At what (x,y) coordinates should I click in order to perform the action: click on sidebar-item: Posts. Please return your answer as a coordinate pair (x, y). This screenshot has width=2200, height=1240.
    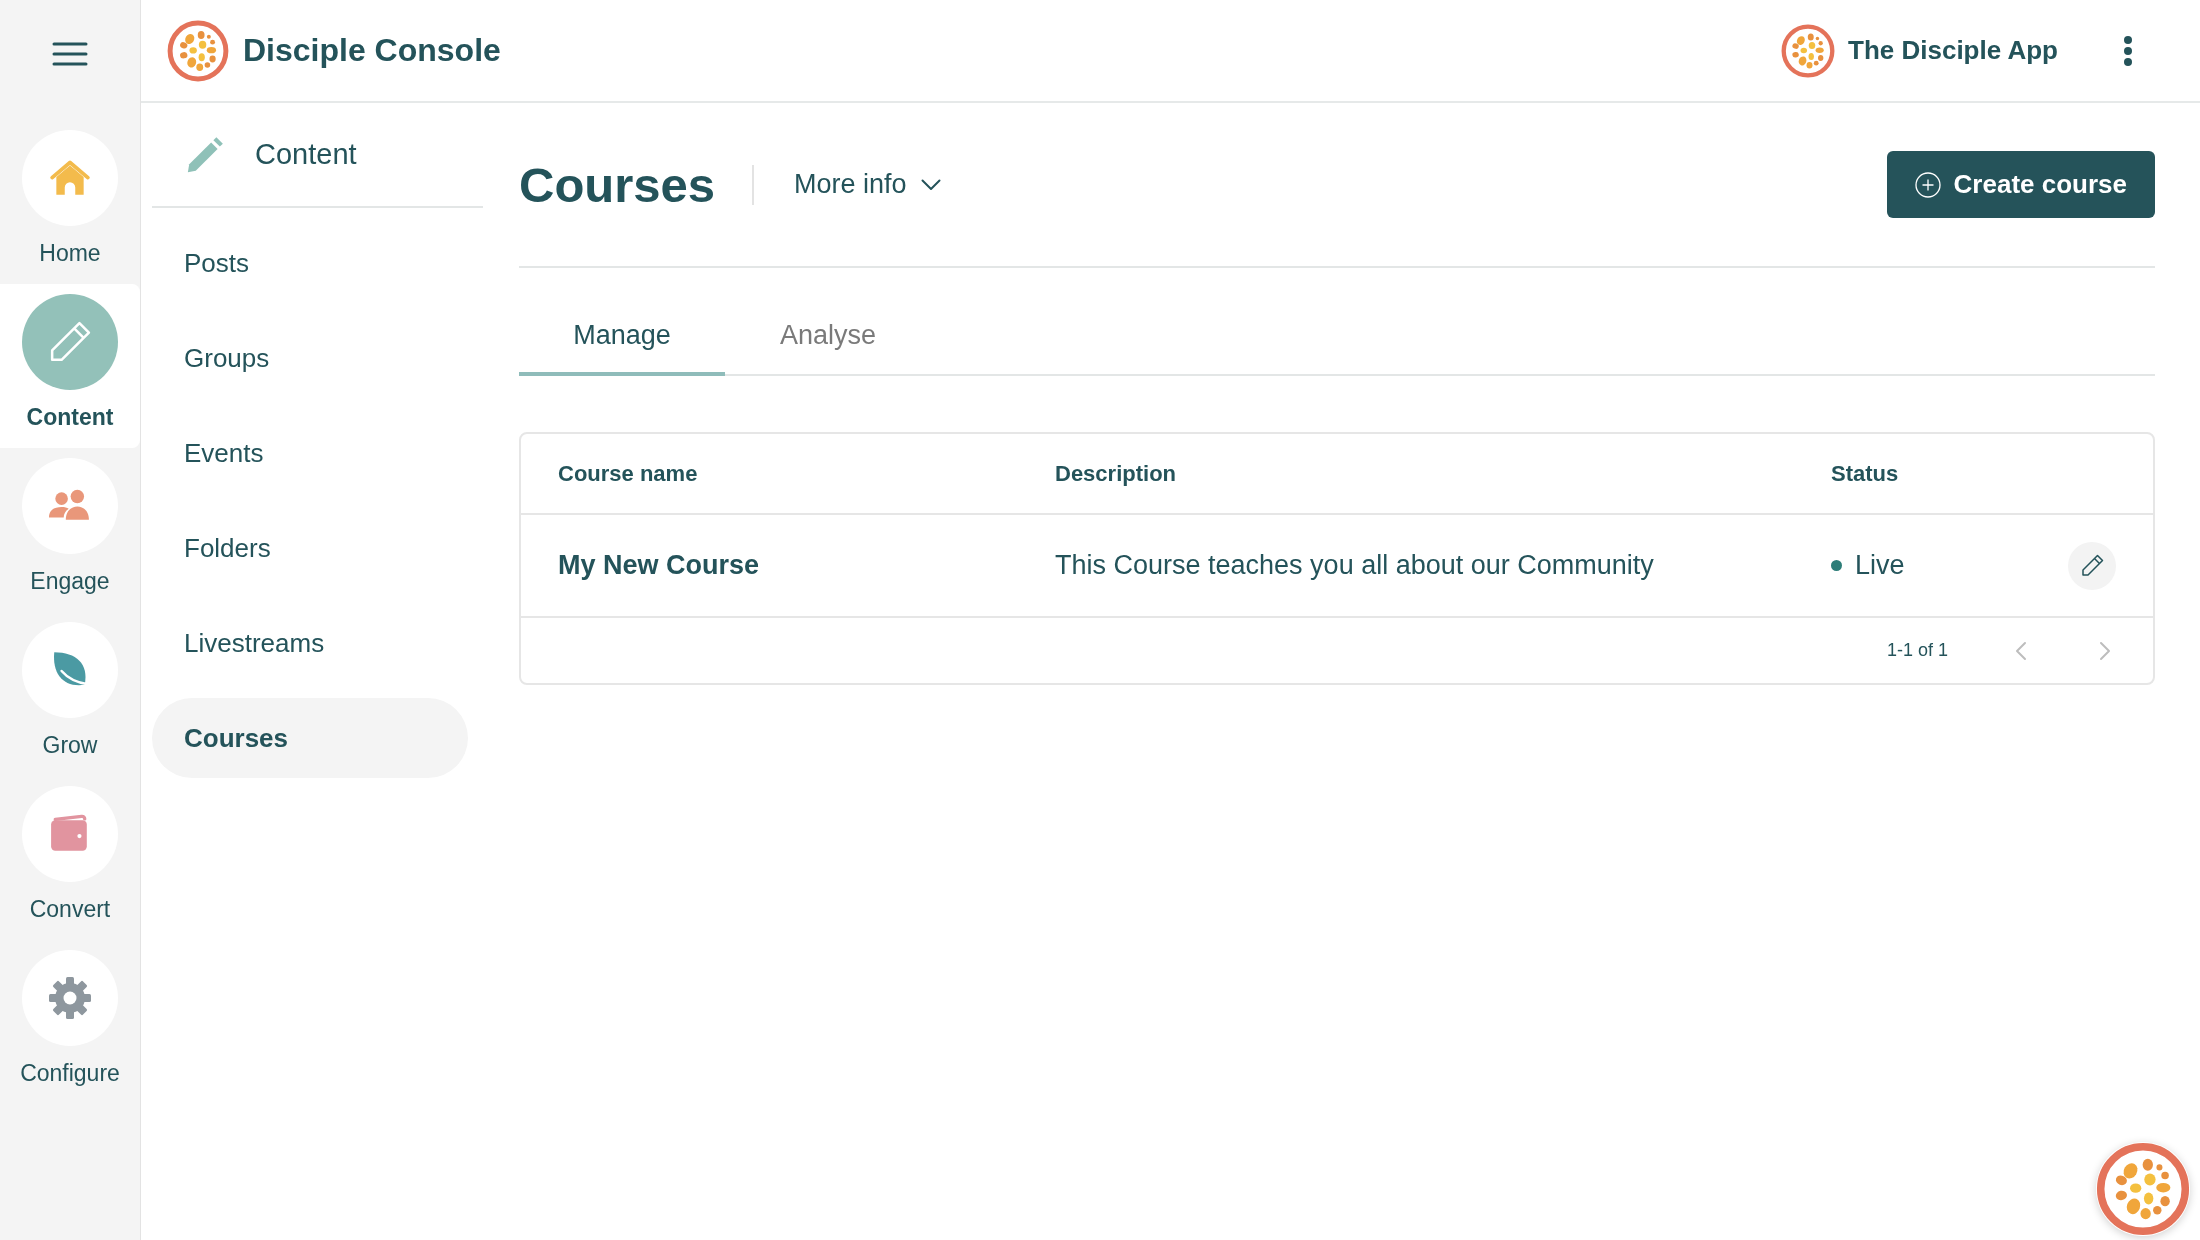
    Looking at the image, I should click on (310, 263).